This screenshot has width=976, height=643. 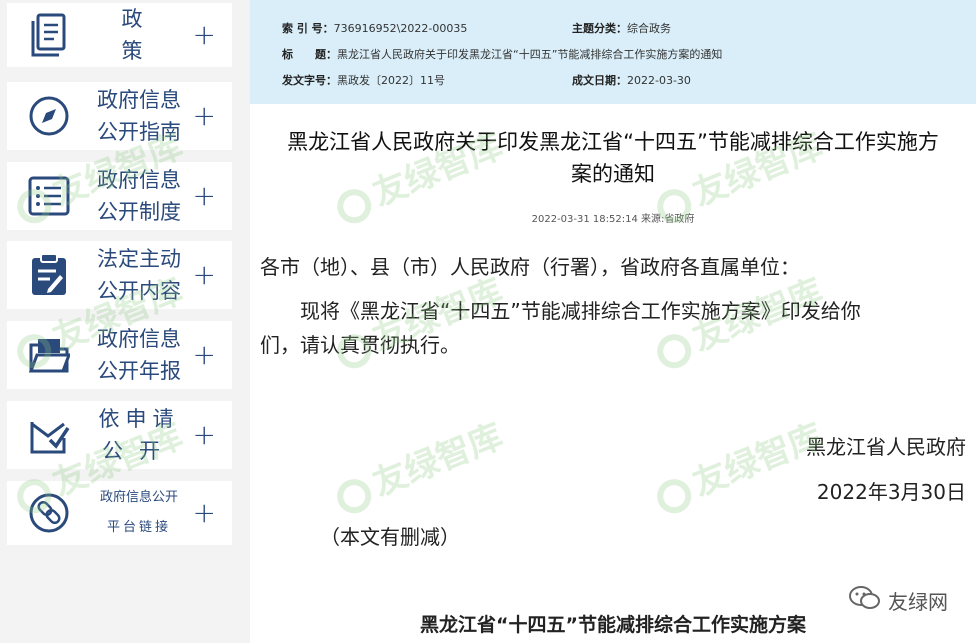 What do you see at coordinates (613, 158) in the screenshot?
I see `article-title: 黑龙江省人民政府关于印发黑龙江省“十四五”节能减排综合工作实施方 案的通知` at bounding box center [613, 158].